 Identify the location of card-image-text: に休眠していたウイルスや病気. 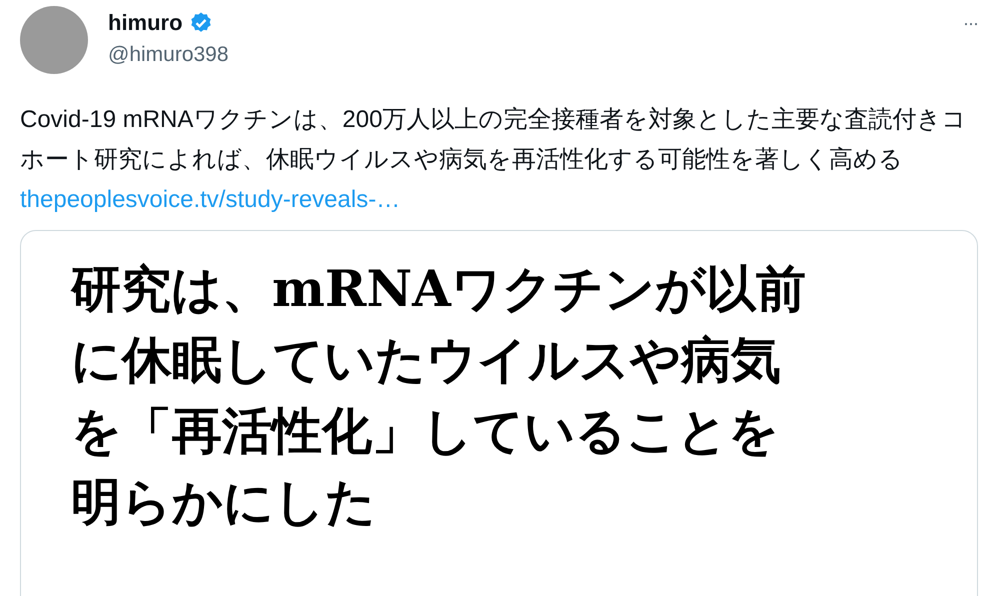
(426, 360).